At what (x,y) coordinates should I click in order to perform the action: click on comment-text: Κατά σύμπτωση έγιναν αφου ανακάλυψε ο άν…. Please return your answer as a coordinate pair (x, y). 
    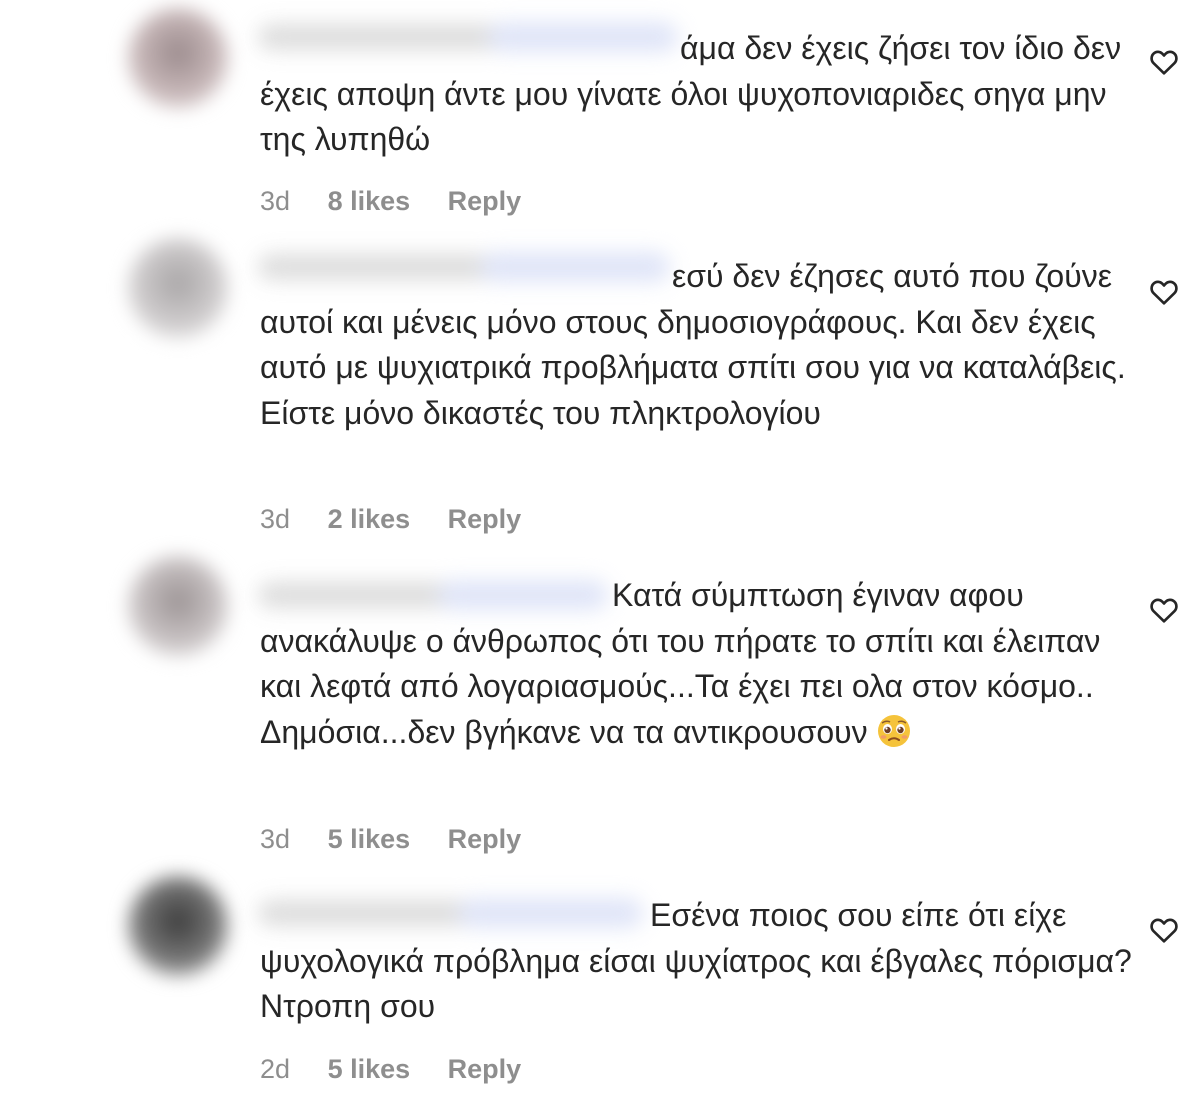
    Looking at the image, I should click on (680, 663).